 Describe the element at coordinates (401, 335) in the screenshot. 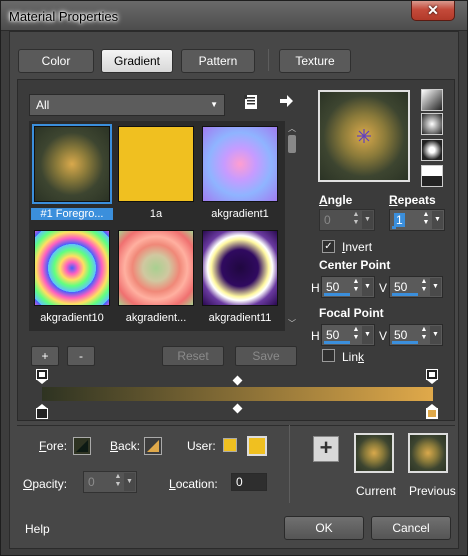

I see `focal-v-value: 50` at that location.